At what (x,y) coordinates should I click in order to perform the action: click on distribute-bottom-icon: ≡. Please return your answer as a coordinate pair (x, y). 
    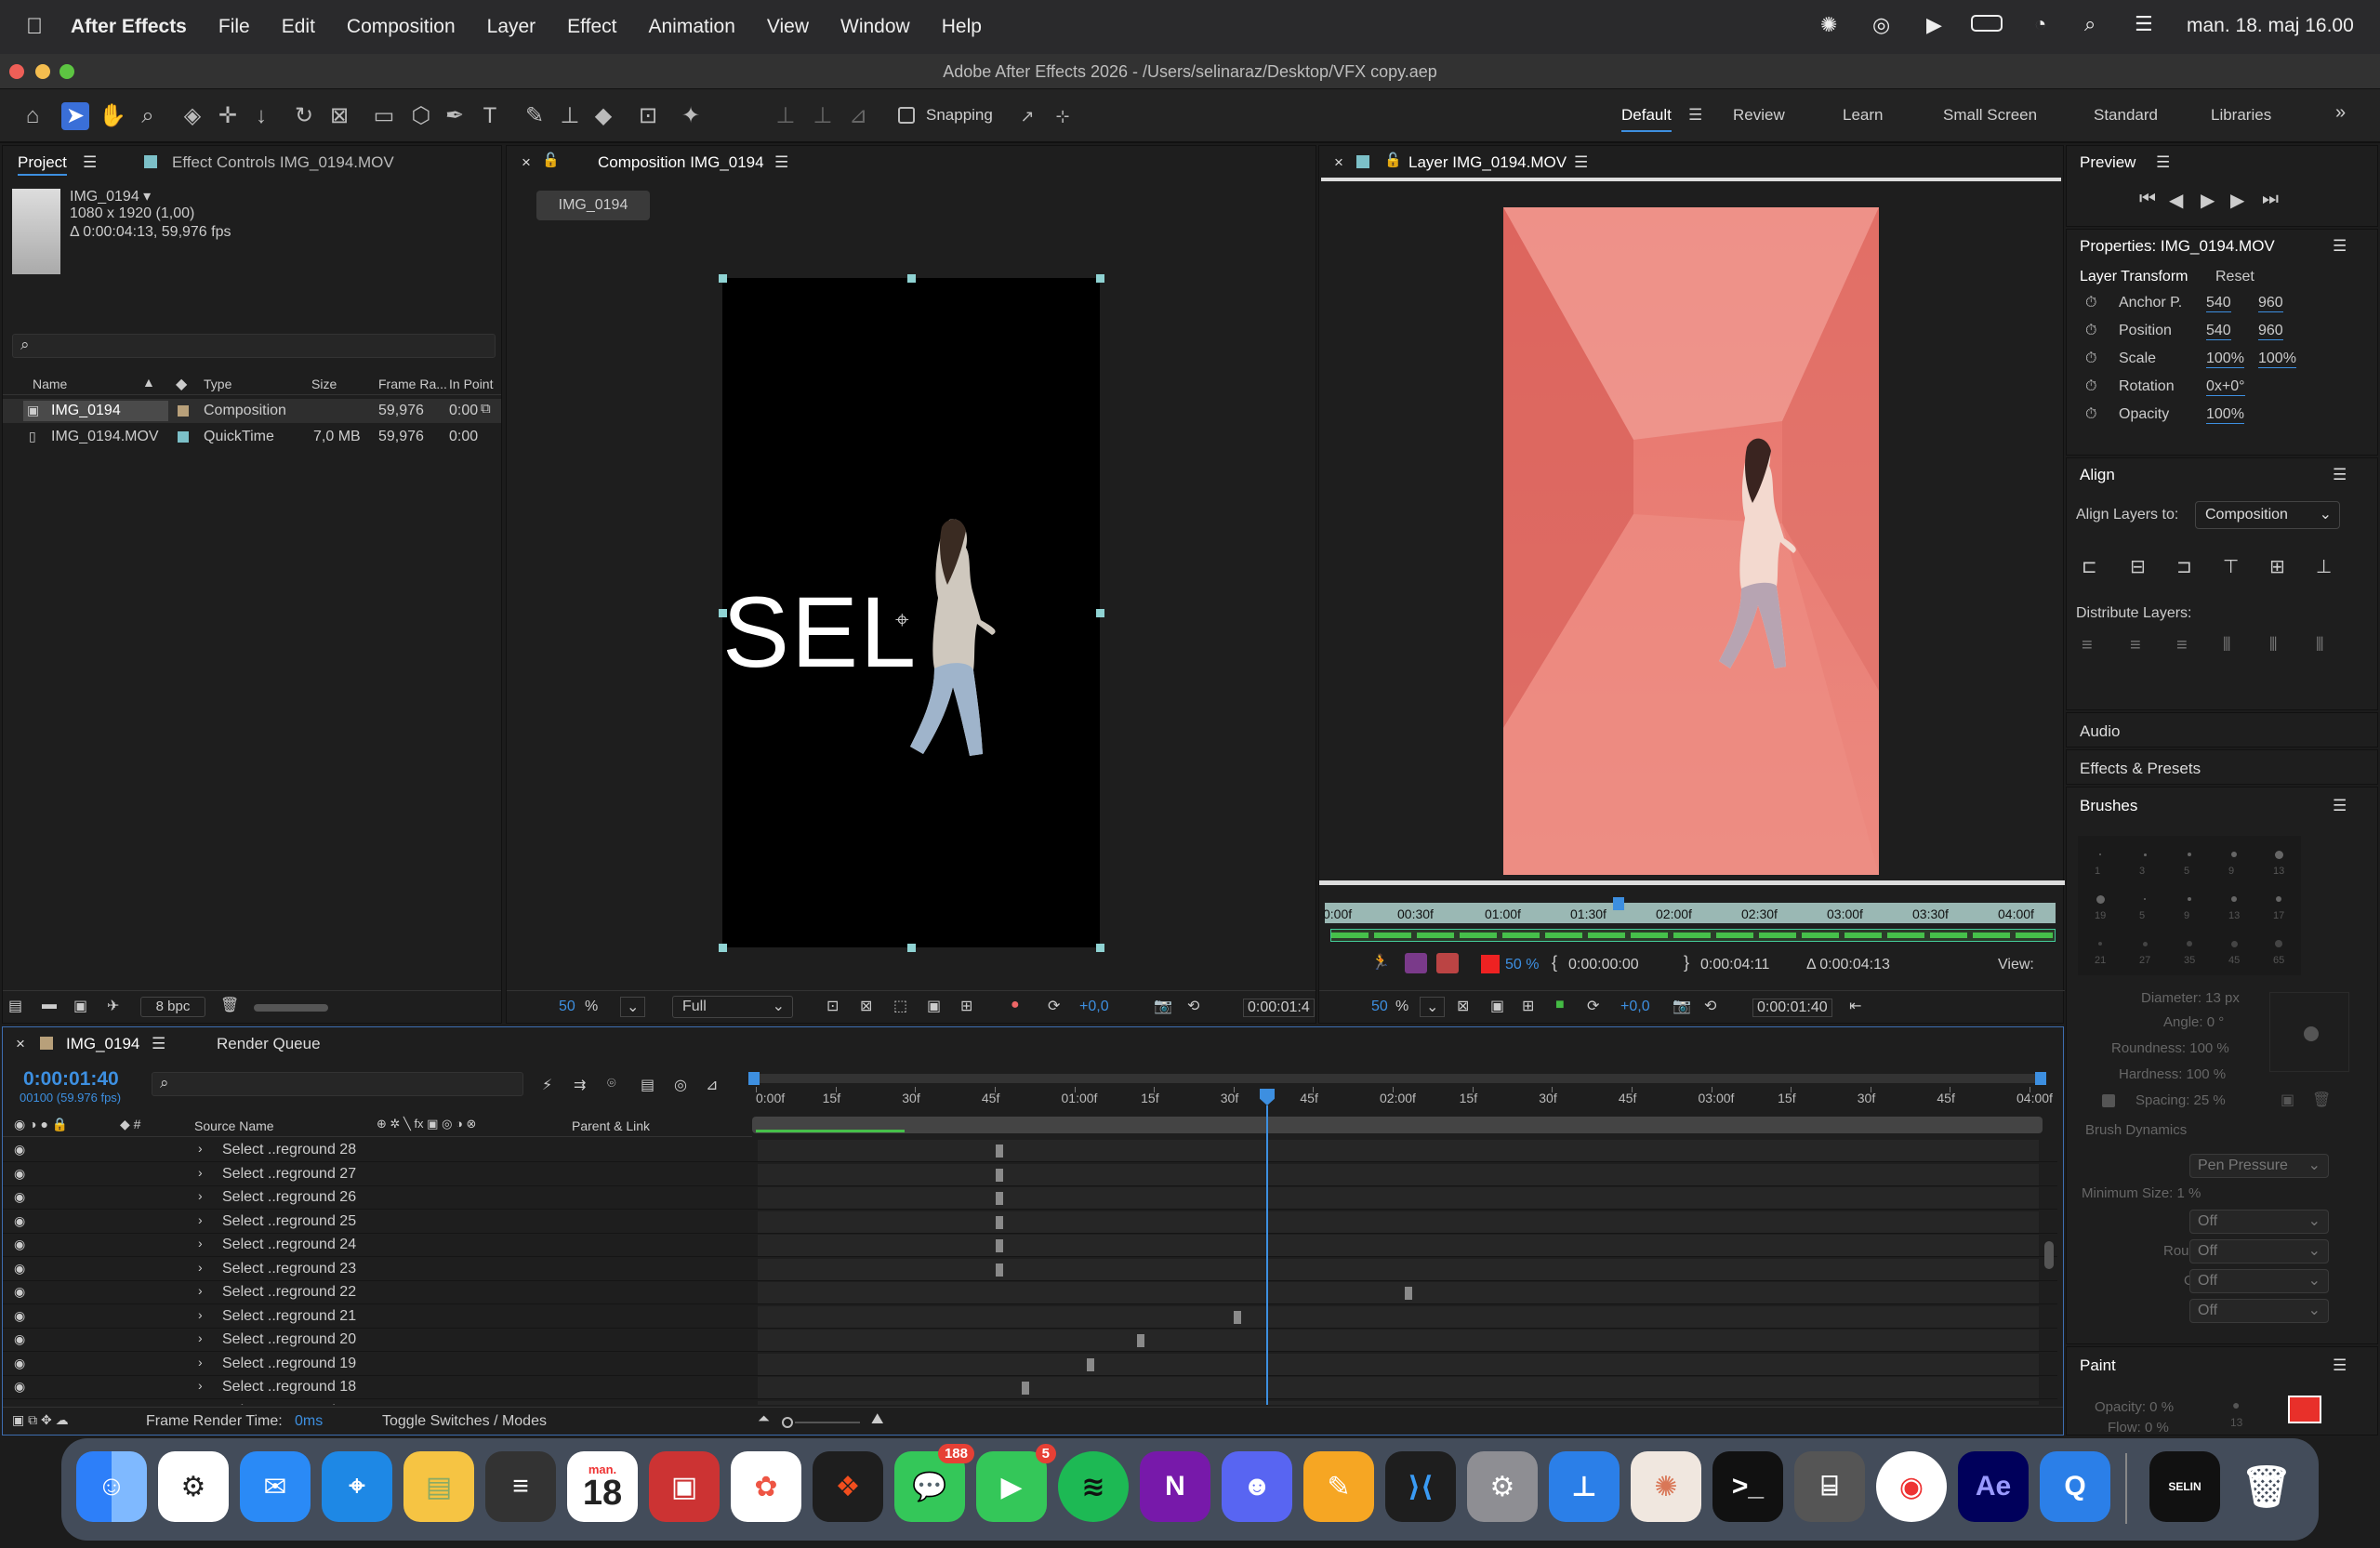
    Looking at the image, I should click on (2182, 645).